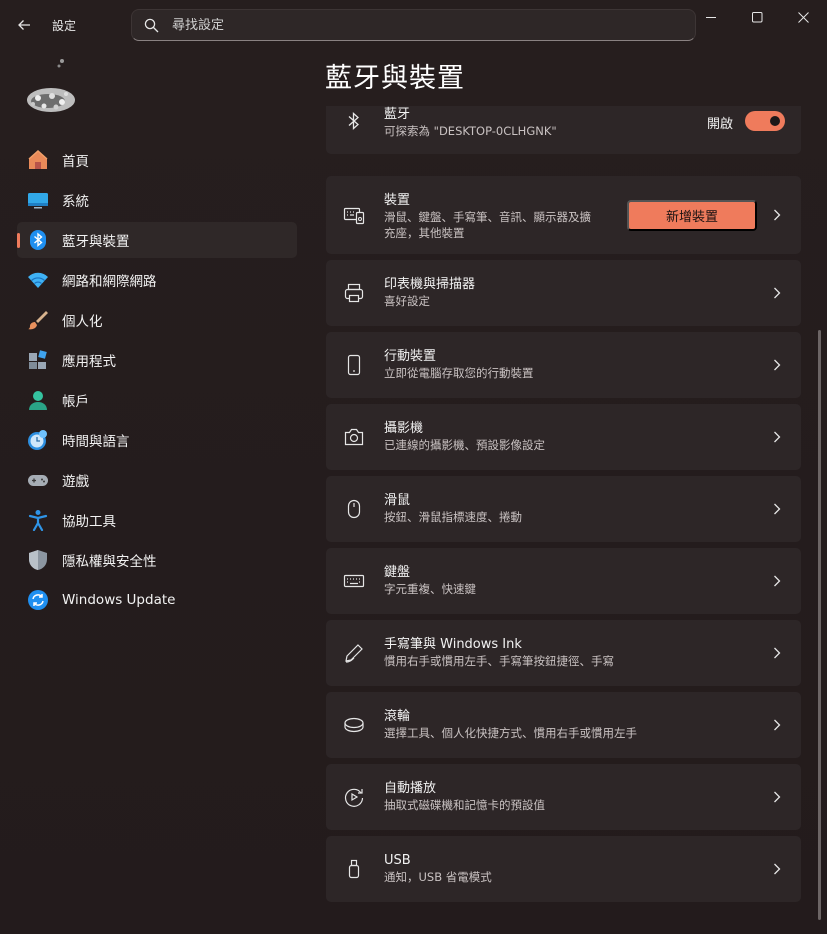 The image size is (827, 934). What do you see at coordinates (157, 360) in the screenshot?
I see `sidebar-item-apps: 應用程式` at bounding box center [157, 360].